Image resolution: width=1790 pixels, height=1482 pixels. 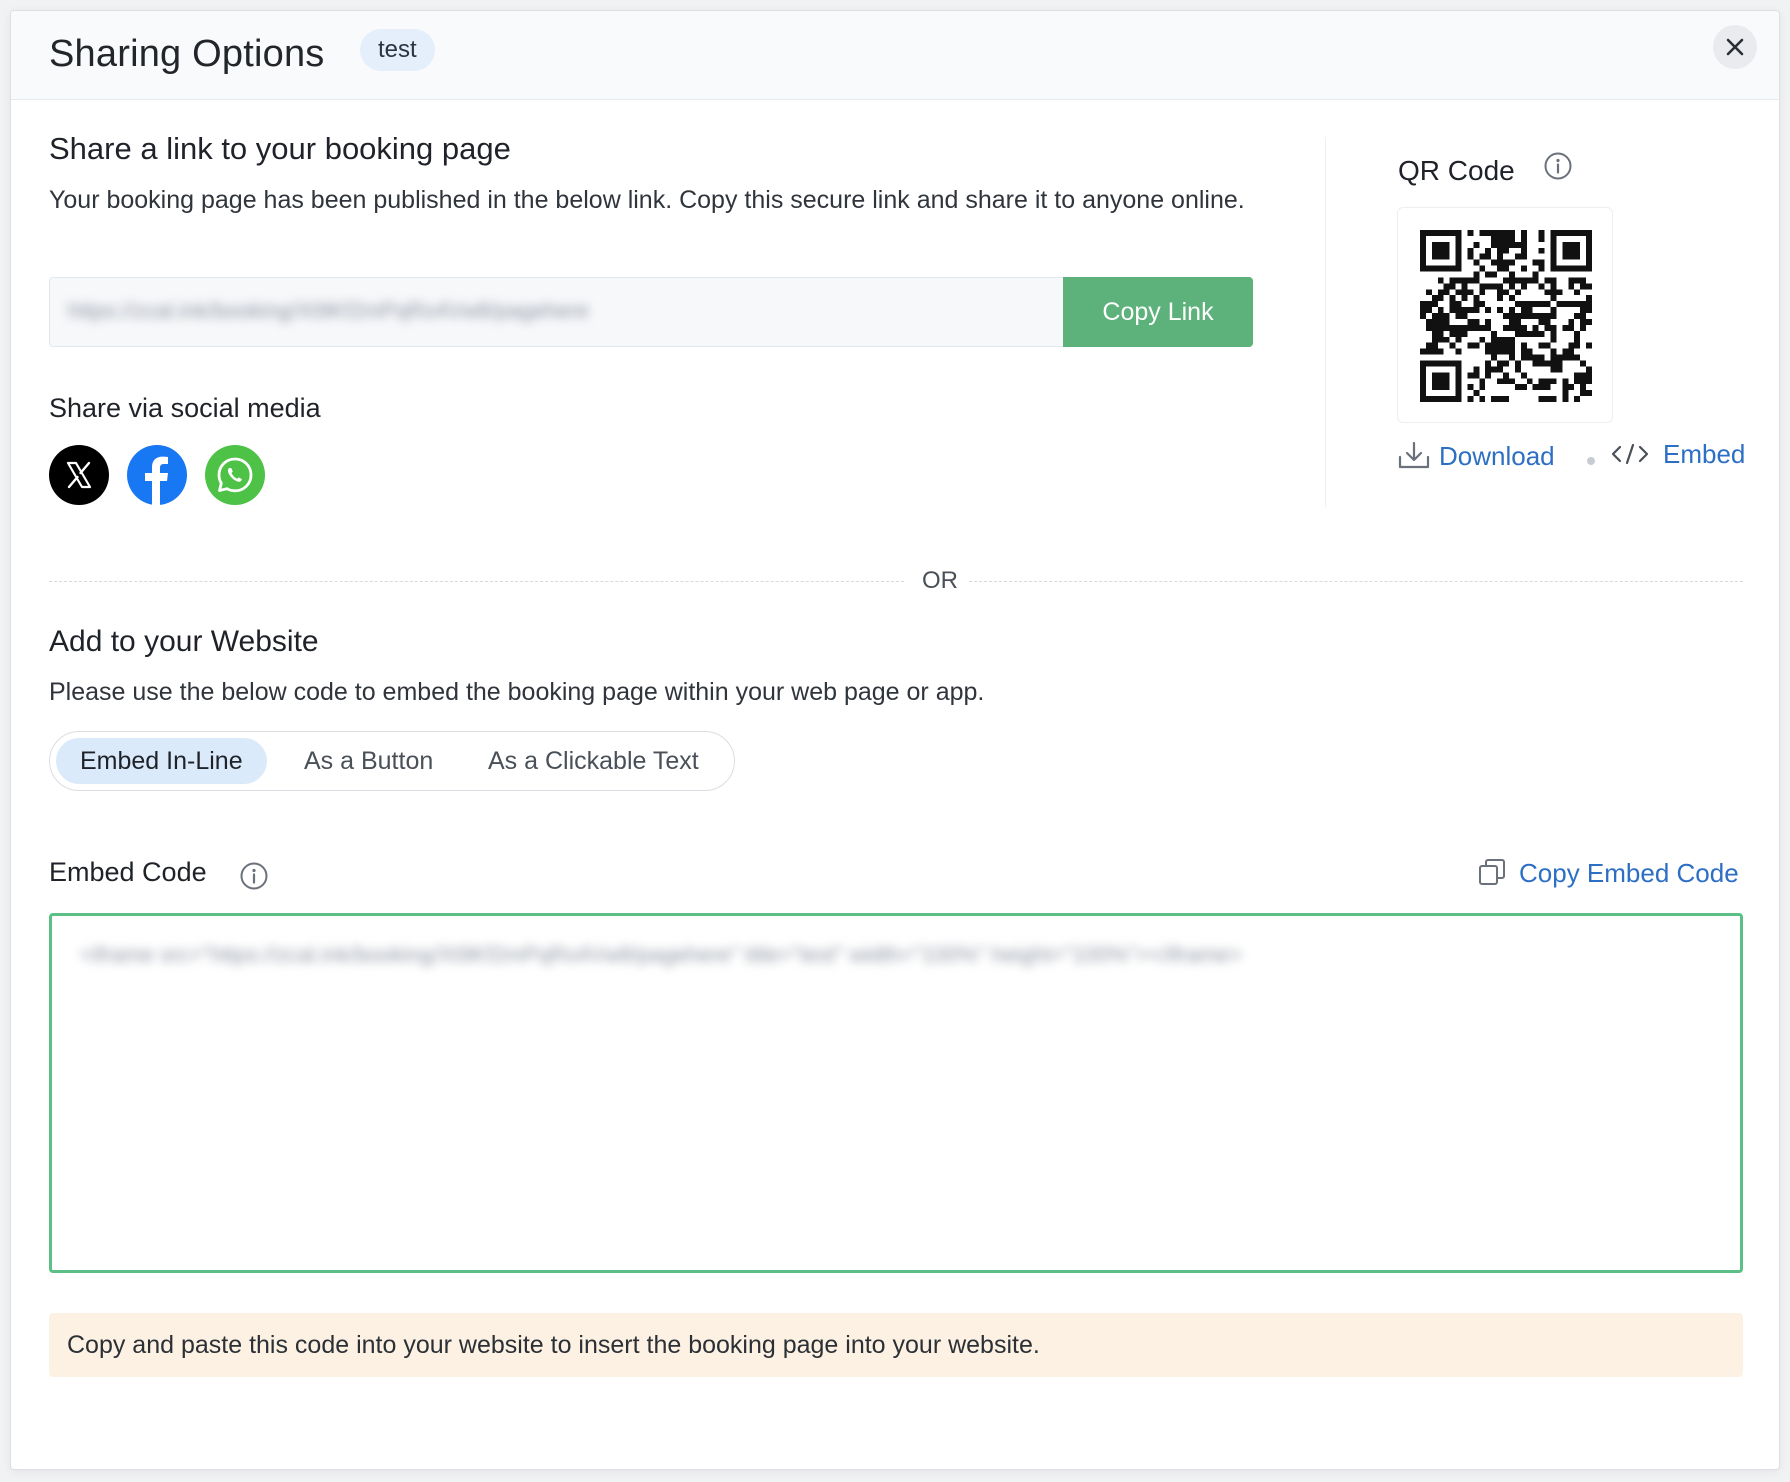 I want to click on modal-title: Sharing Options, so click(x=187, y=54).